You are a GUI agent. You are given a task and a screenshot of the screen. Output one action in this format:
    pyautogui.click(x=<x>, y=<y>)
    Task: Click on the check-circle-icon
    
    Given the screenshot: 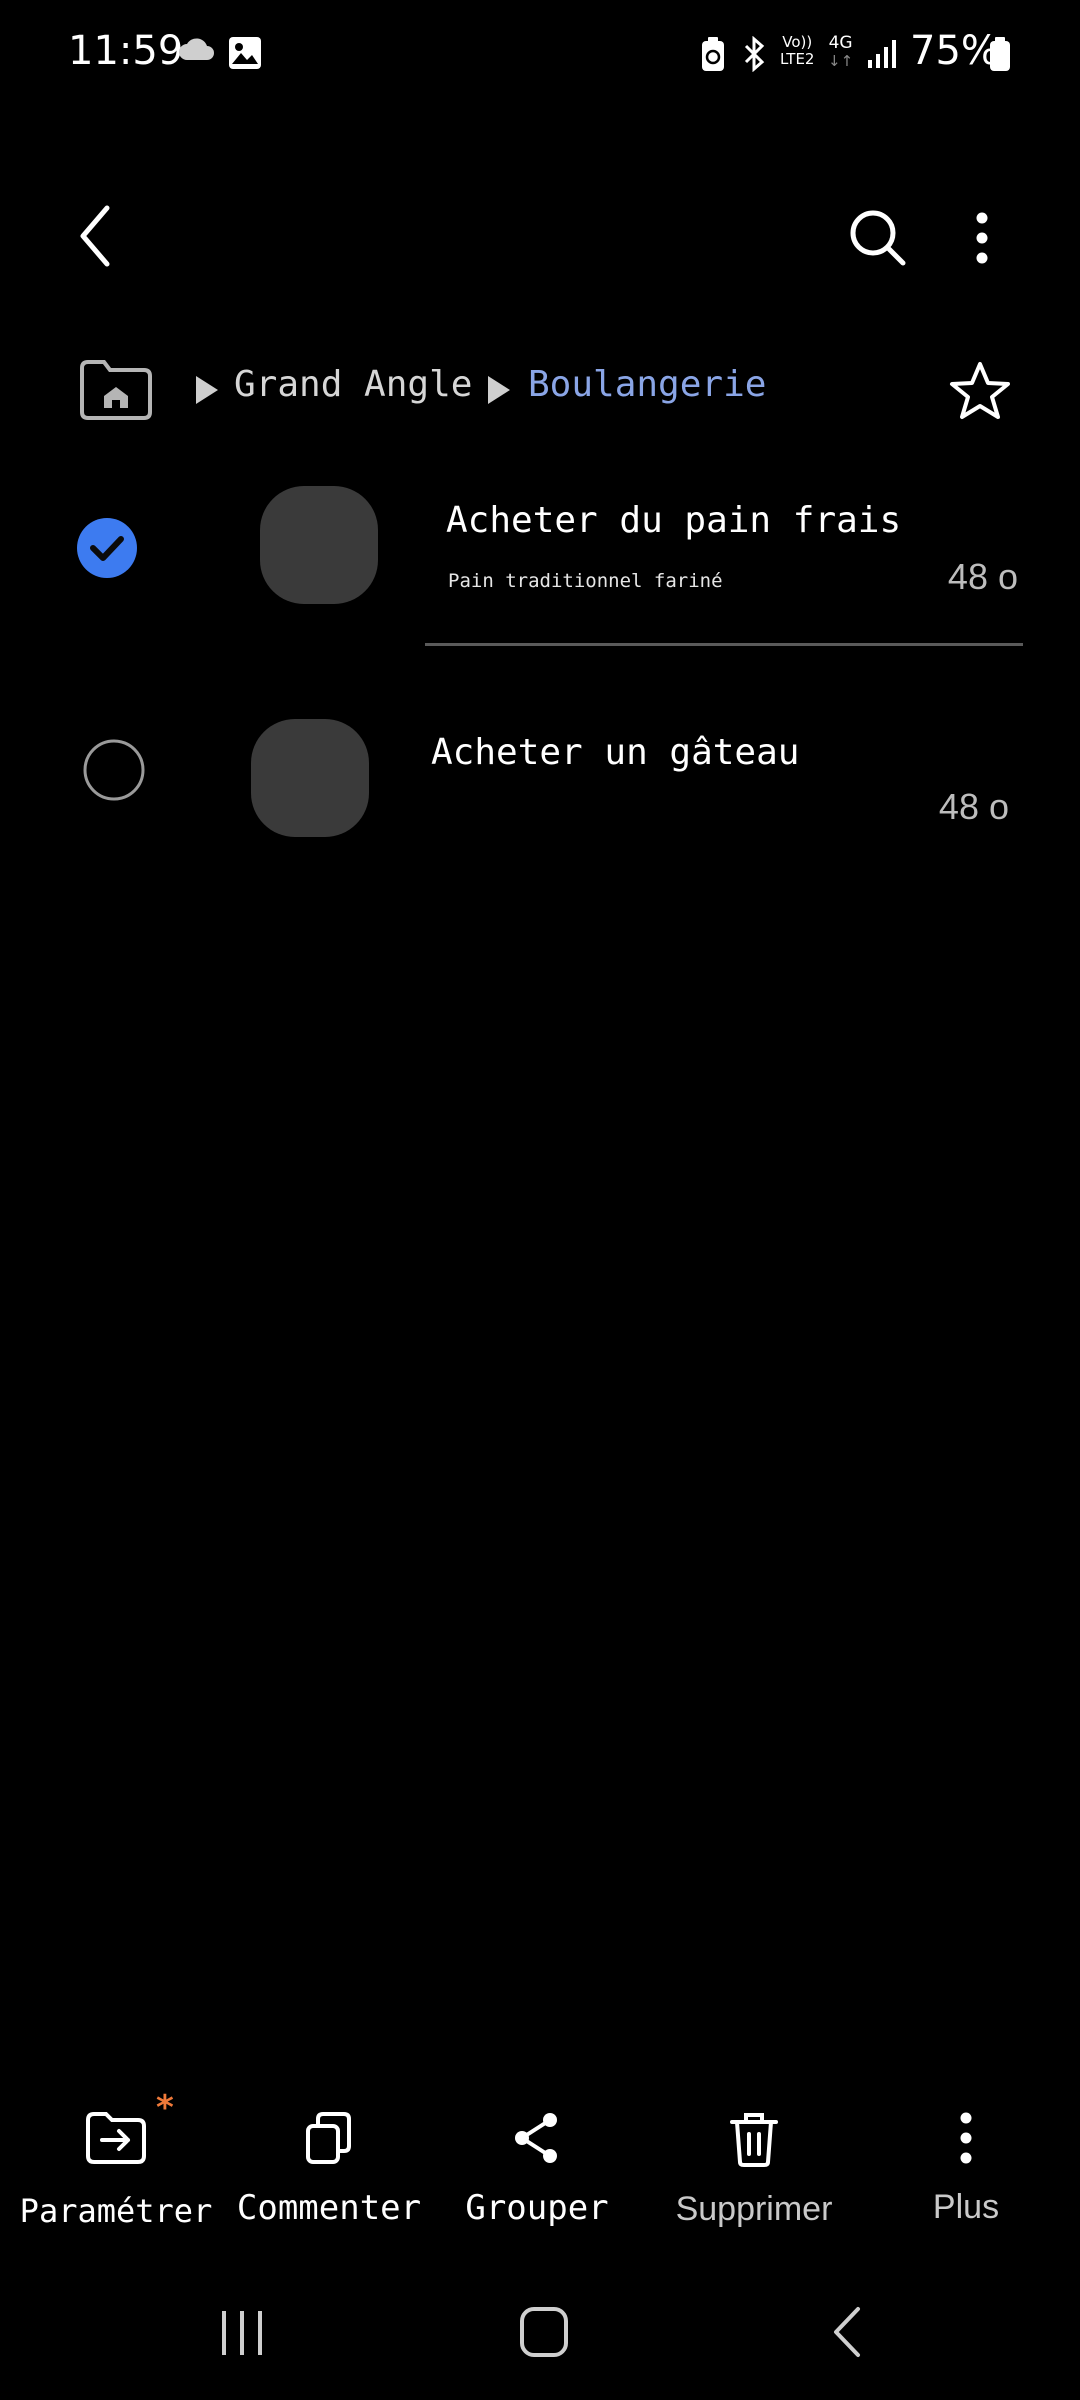 What is the action you would take?
    pyautogui.click(x=107, y=548)
    